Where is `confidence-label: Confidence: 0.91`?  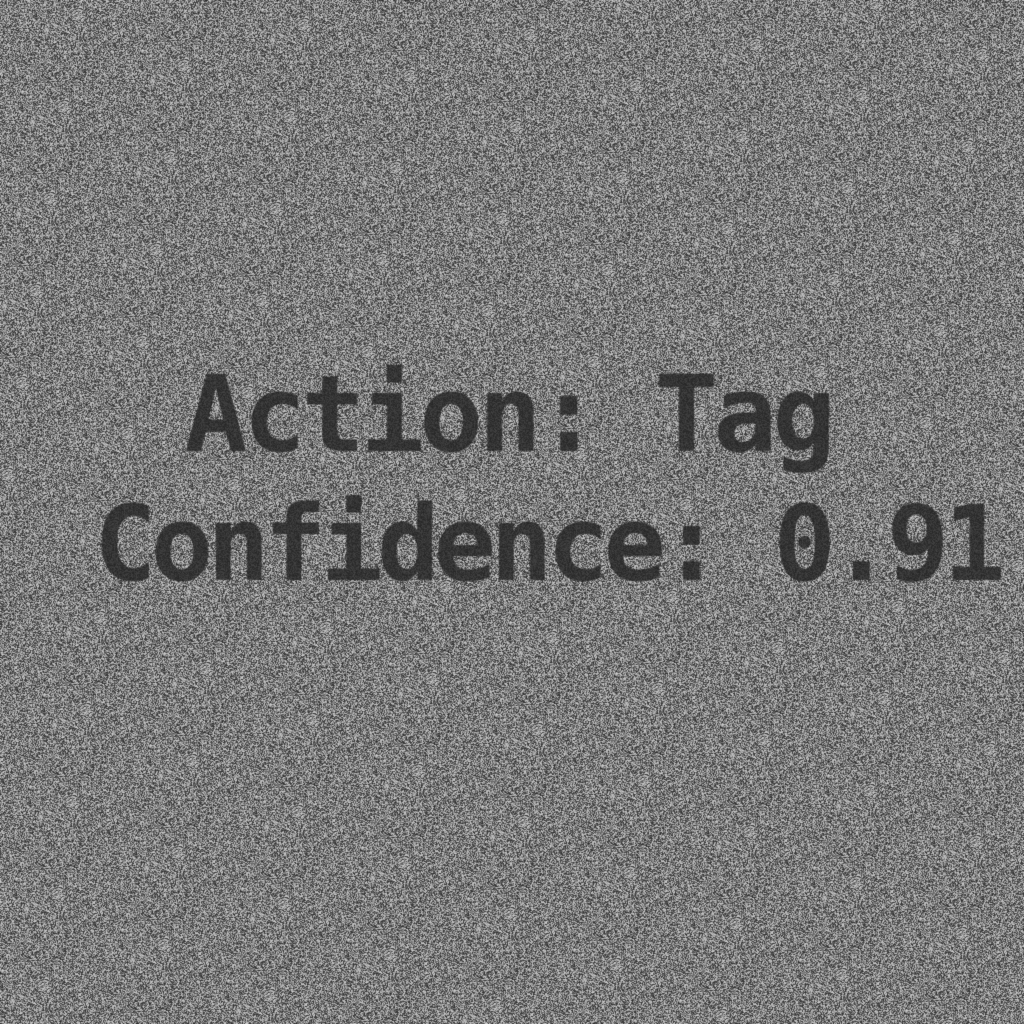
confidence-label: Confidence: 0.91 is located at coordinates (550, 544).